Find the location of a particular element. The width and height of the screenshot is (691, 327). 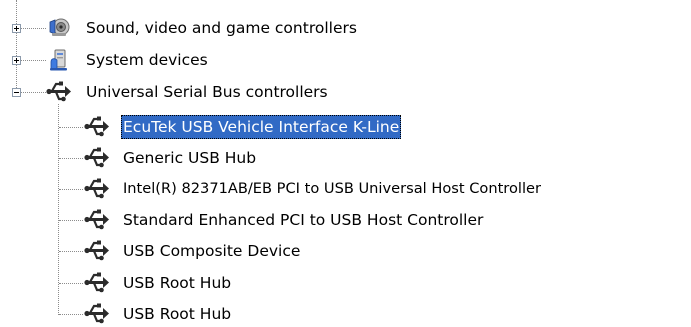

collapse-usb-controllers-button is located at coordinates (16, 92).